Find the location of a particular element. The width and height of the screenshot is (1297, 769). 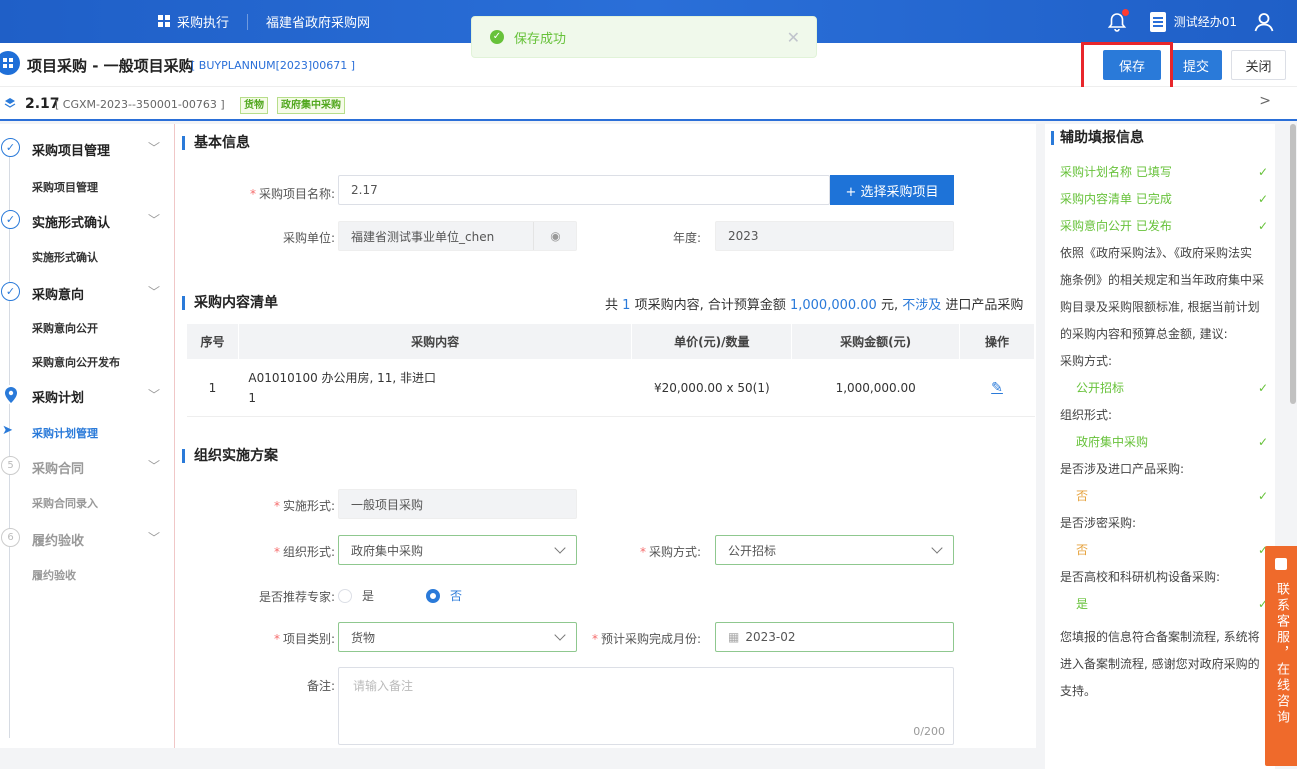

row-action: ✎ is located at coordinates (997, 388).